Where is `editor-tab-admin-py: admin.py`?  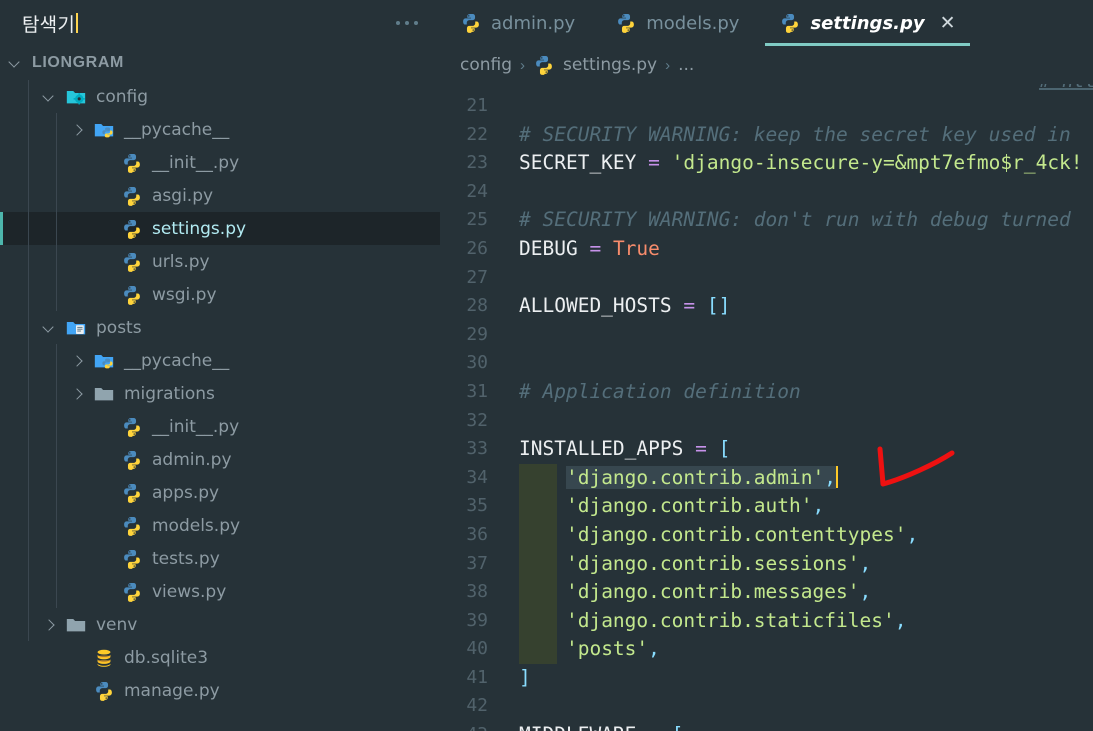
editor-tab-admin-py: admin.py is located at coordinates (517, 23).